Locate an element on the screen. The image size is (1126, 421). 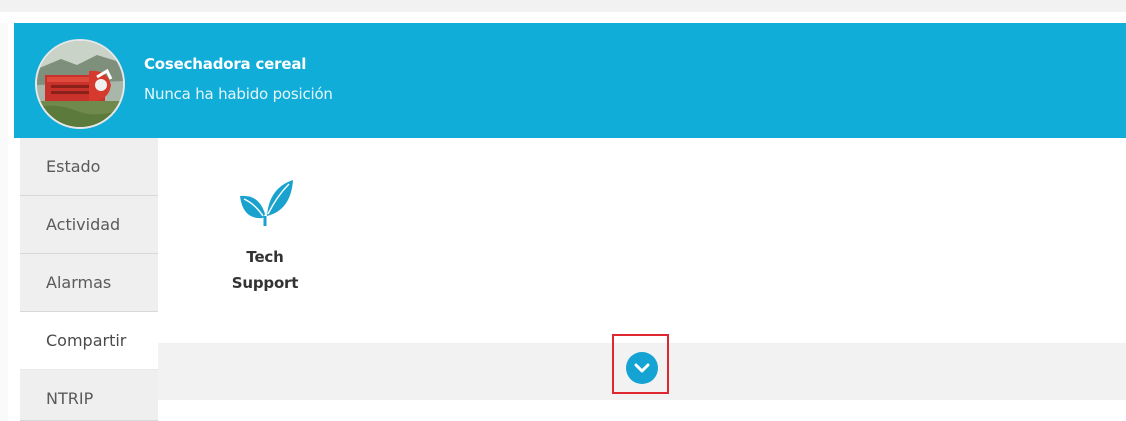
tab-estado: Estado is located at coordinates (89, 167).